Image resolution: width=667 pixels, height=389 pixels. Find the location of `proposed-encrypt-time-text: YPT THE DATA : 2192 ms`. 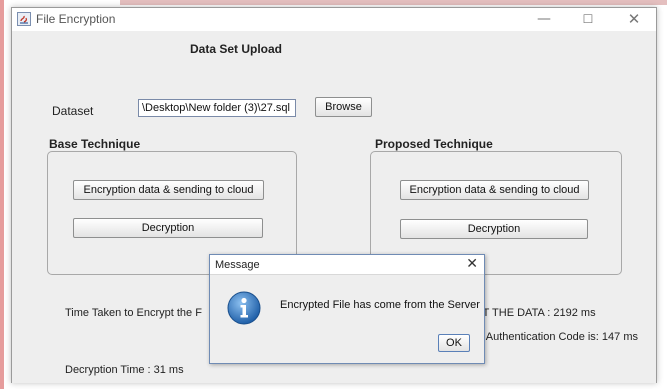

proposed-encrypt-time-text: YPT THE DATA : 2192 ms is located at coordinates (532, 313).